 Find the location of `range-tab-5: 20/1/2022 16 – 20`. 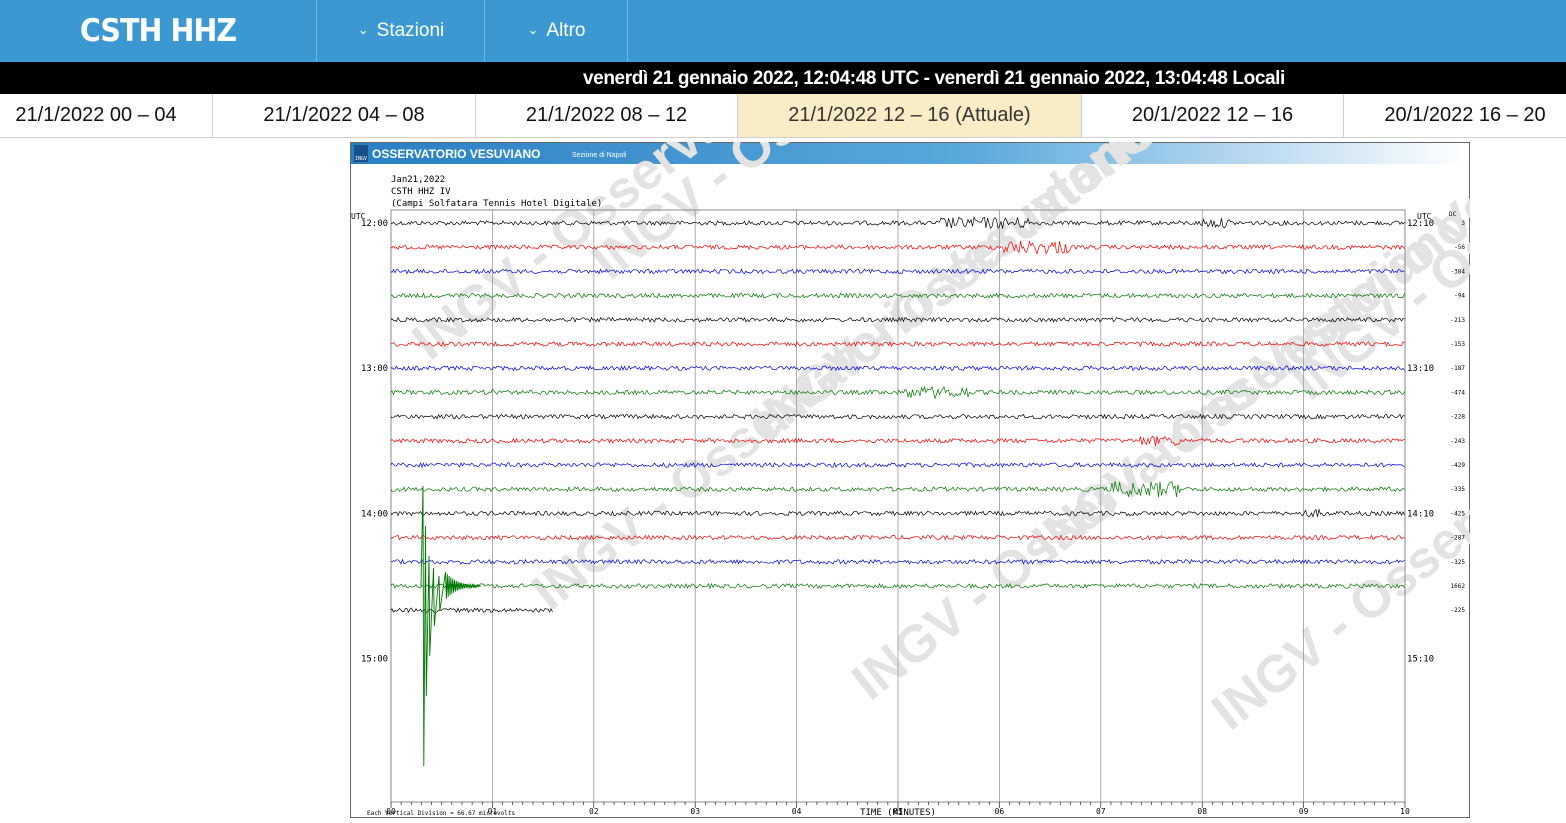

range-tab-5: 20/1/2022 16 – 20 is located at coordinates (1455, 115).